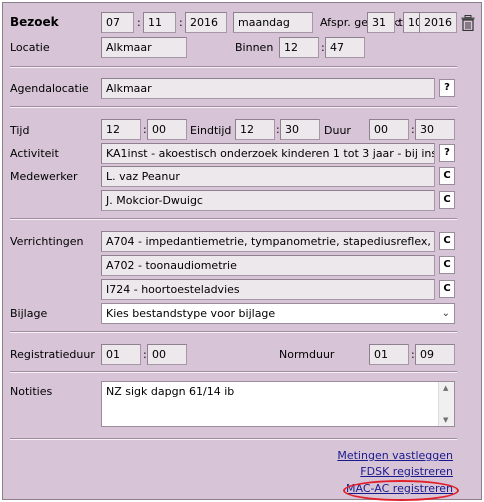 The width and height of the screenshot is (484, 502). I want to click on trash-icon, so click(468, 23).